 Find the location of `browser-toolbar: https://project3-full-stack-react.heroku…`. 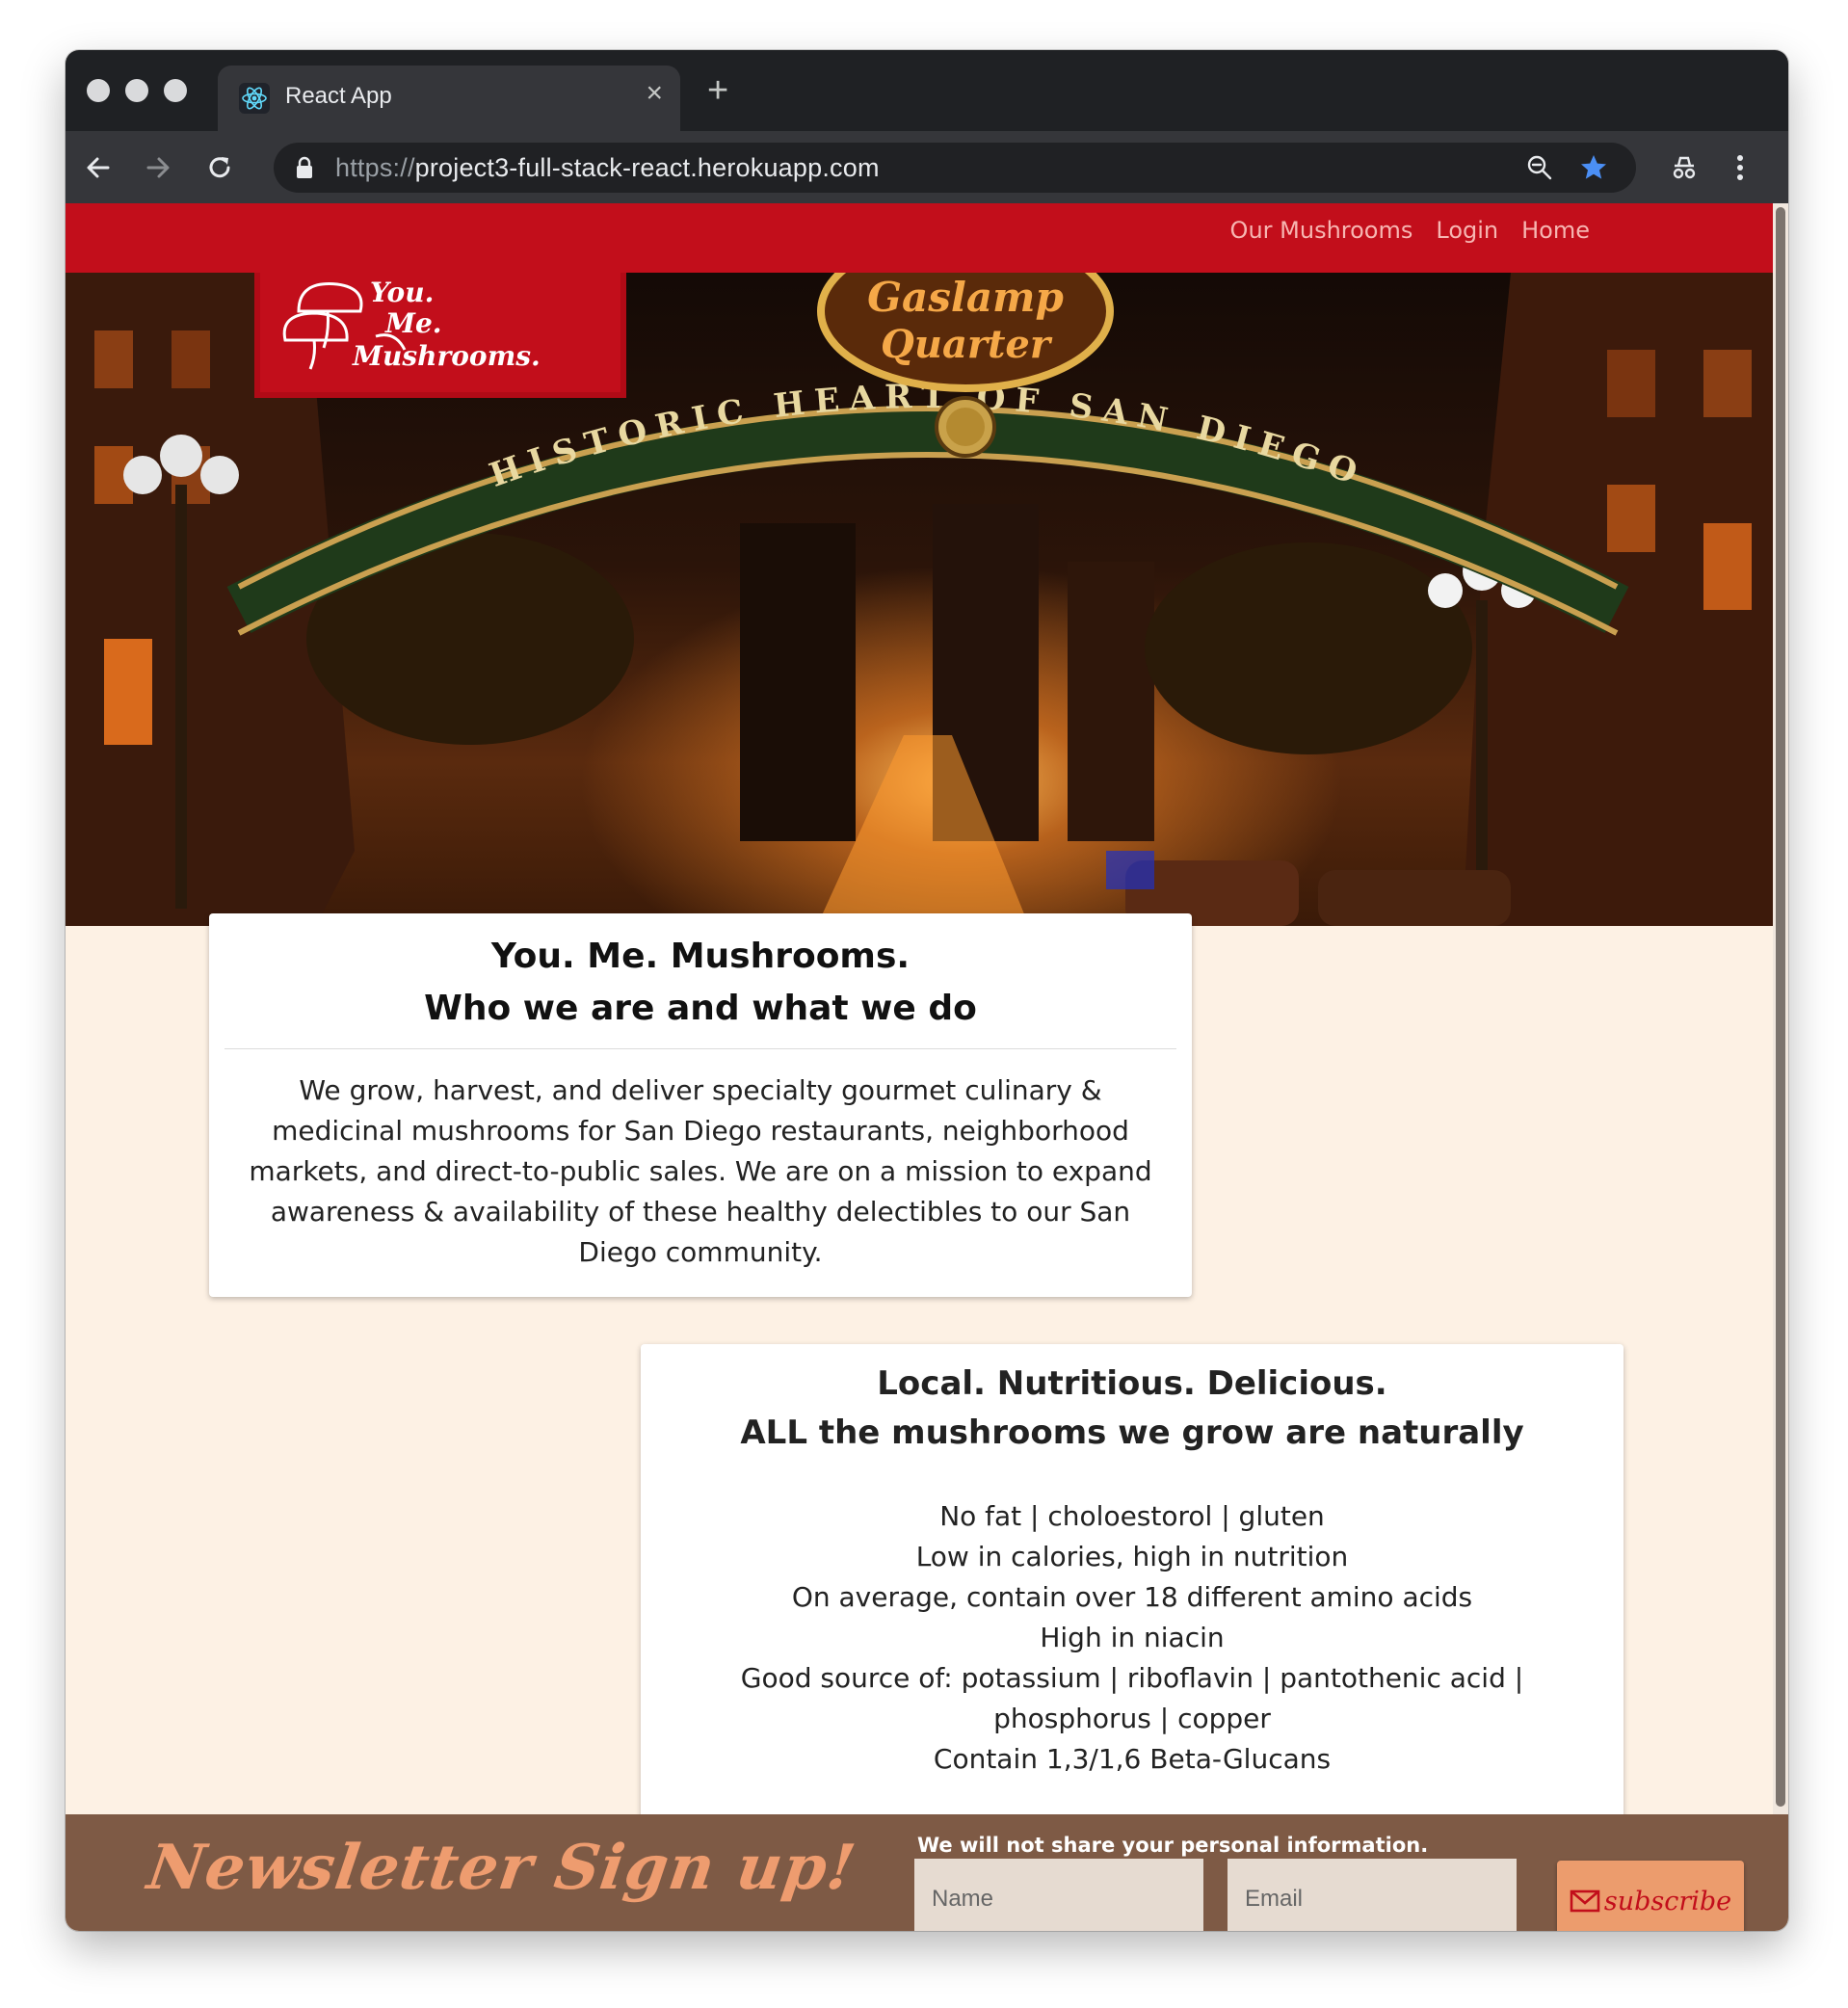

browser-toolbar: https://project3-full-stack-react.heroku… is located at coordinates (927, 167).